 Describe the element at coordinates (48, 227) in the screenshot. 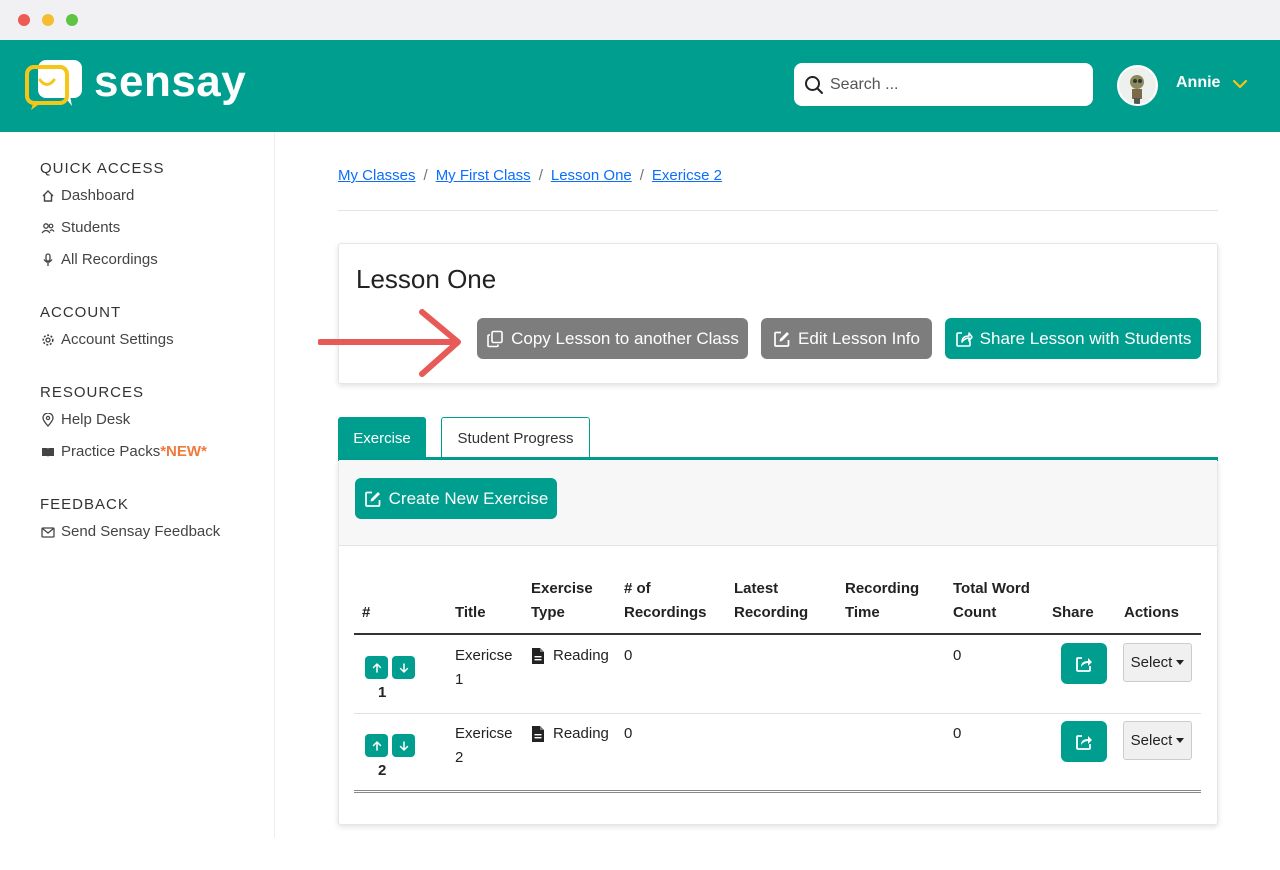

I see `users-icon` at that location.